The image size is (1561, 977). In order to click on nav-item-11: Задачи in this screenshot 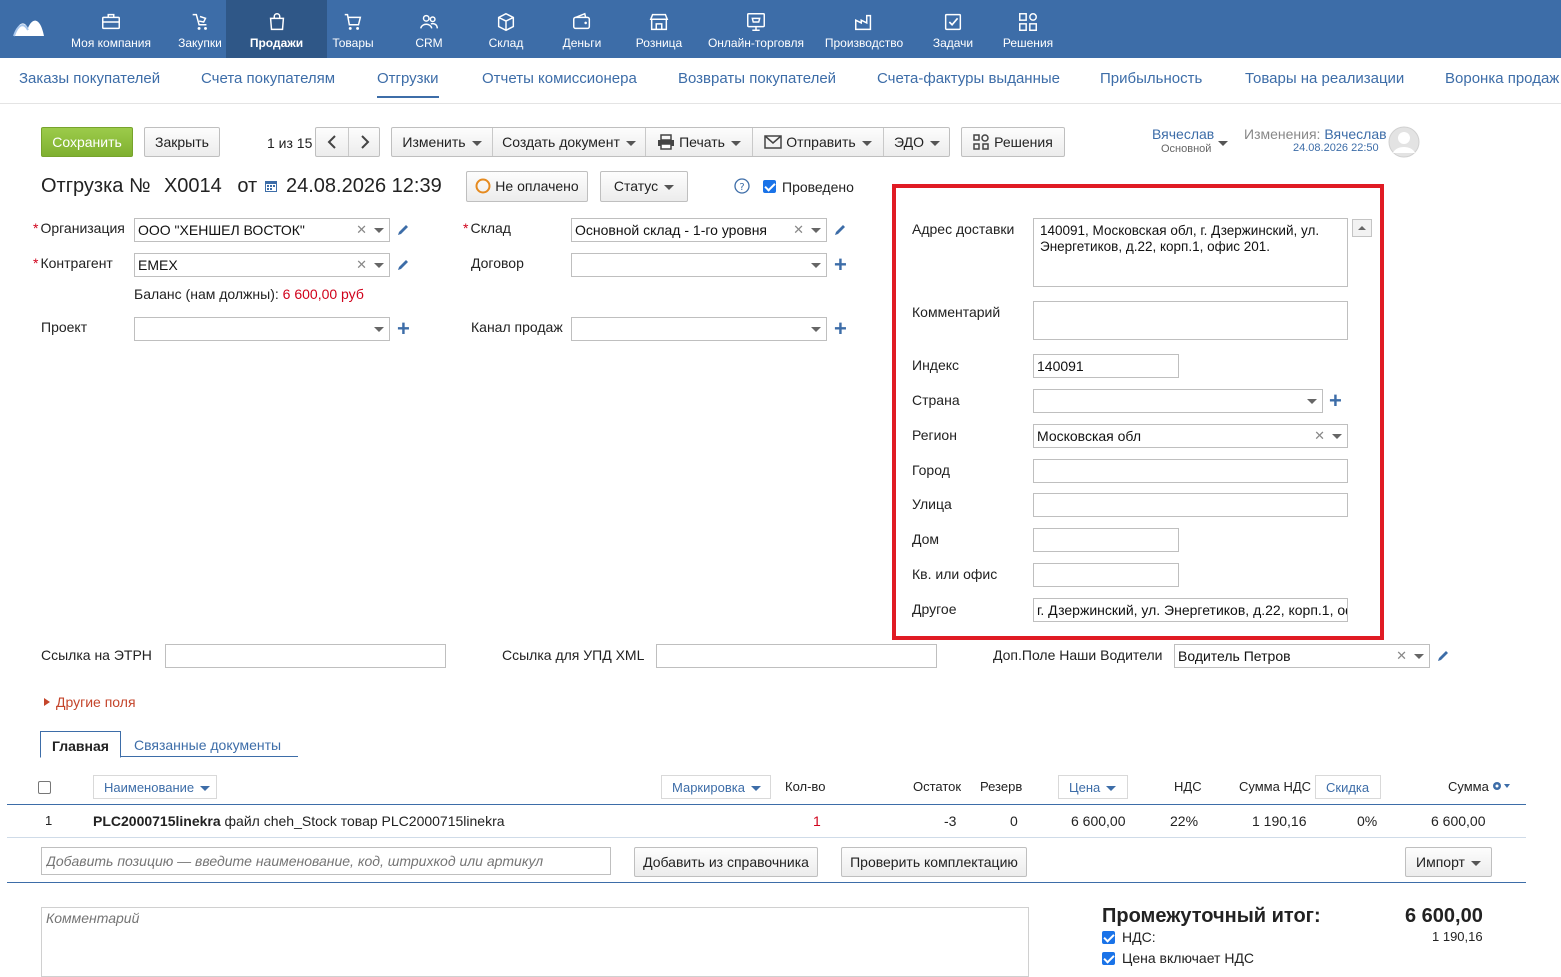, I will do `click(953, 29)`.